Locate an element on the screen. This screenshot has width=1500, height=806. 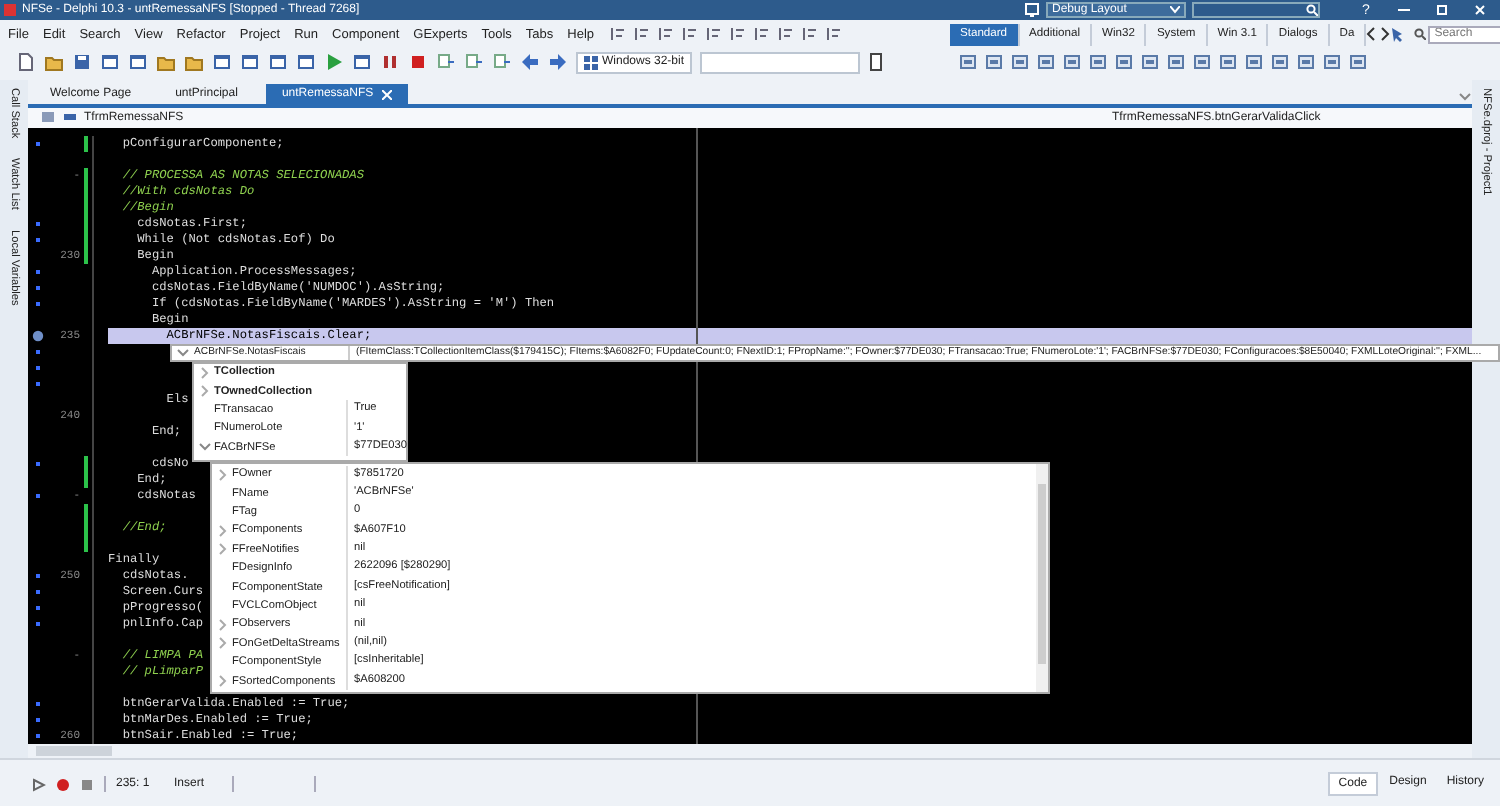
scrollbar is located at coordinates (1042, 577).